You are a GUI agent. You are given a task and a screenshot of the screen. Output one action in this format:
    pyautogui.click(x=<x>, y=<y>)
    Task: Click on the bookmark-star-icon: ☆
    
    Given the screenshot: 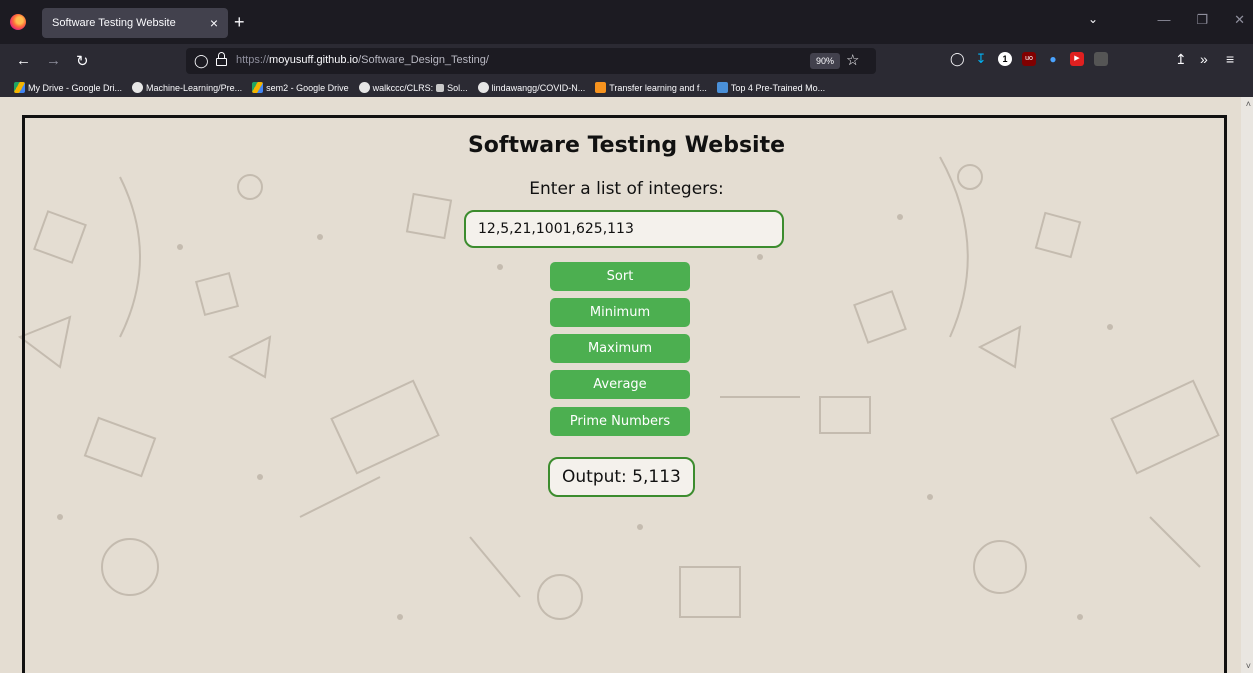 What is the action you would take?
    pyautogui.click(x=852, y=60)
    